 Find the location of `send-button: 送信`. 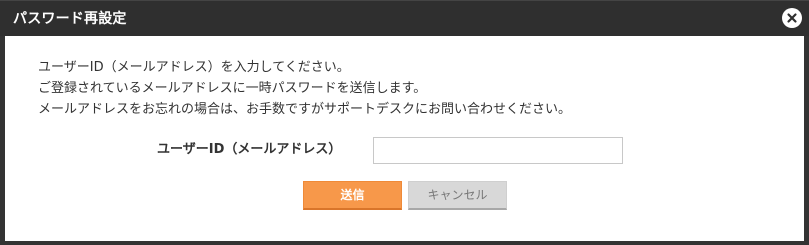

send-button: 送信 is located at coordinates (352, 195).